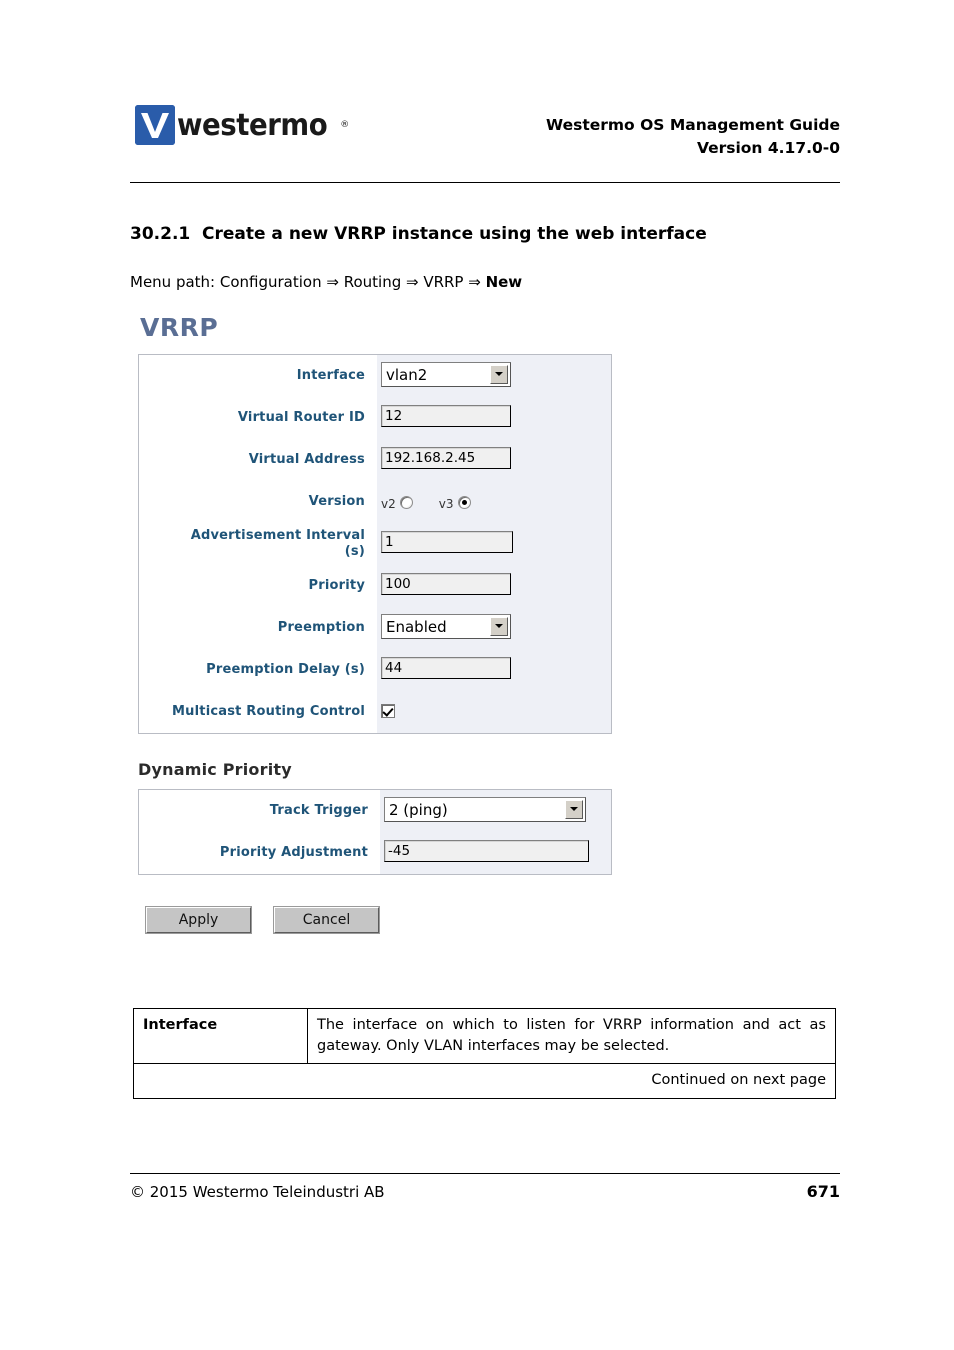 This screenshot has width=954, height=1350. Describe the element at coordinates (318, 810) in the screenshot. I see `label-track-trigger: Track Trigger` at that location.